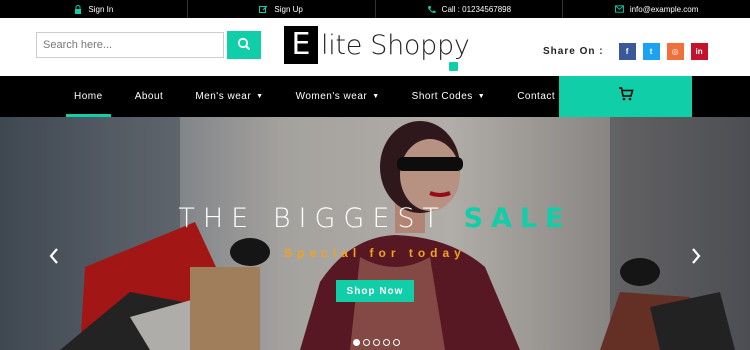 This screenshot has height=350, width=750. I want to click on chevron-right-icon, so click(696, 256).